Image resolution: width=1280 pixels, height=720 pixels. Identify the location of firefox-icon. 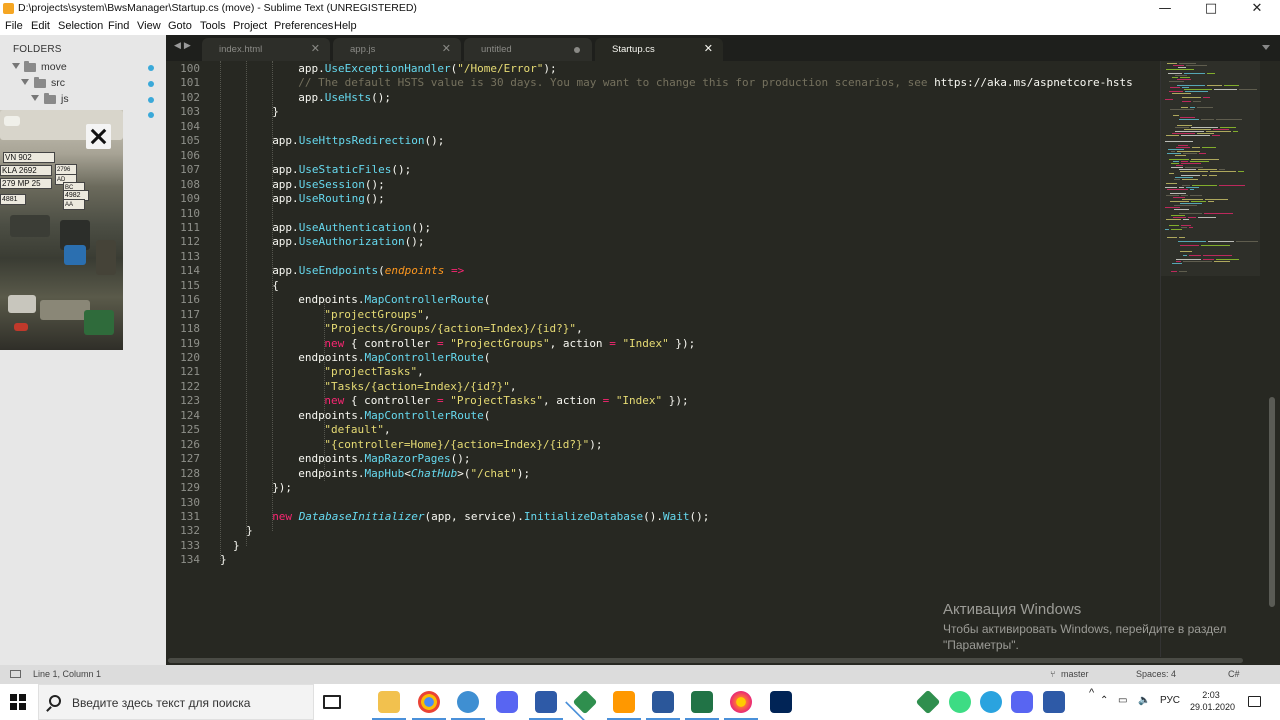
(741, 705).